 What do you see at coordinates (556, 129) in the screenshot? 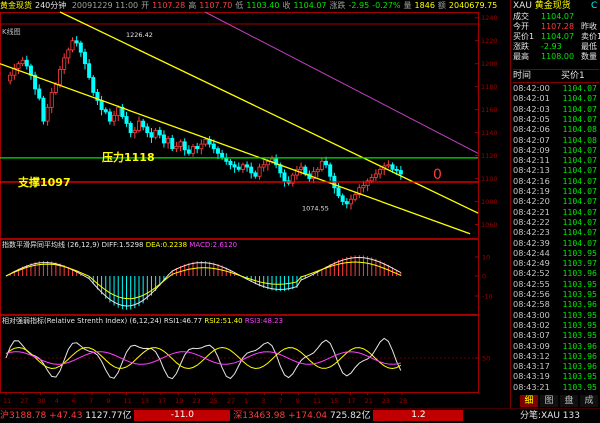
I see `tick-row: 08:42:06 1104.08` at bounding box center [556, 129].